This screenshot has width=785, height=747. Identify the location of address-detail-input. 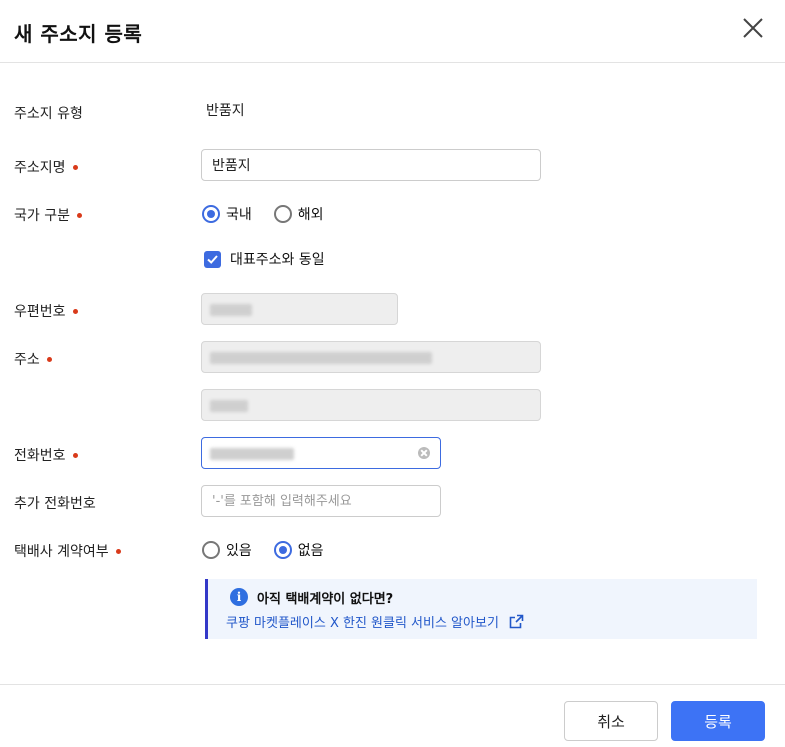
(371, 405).